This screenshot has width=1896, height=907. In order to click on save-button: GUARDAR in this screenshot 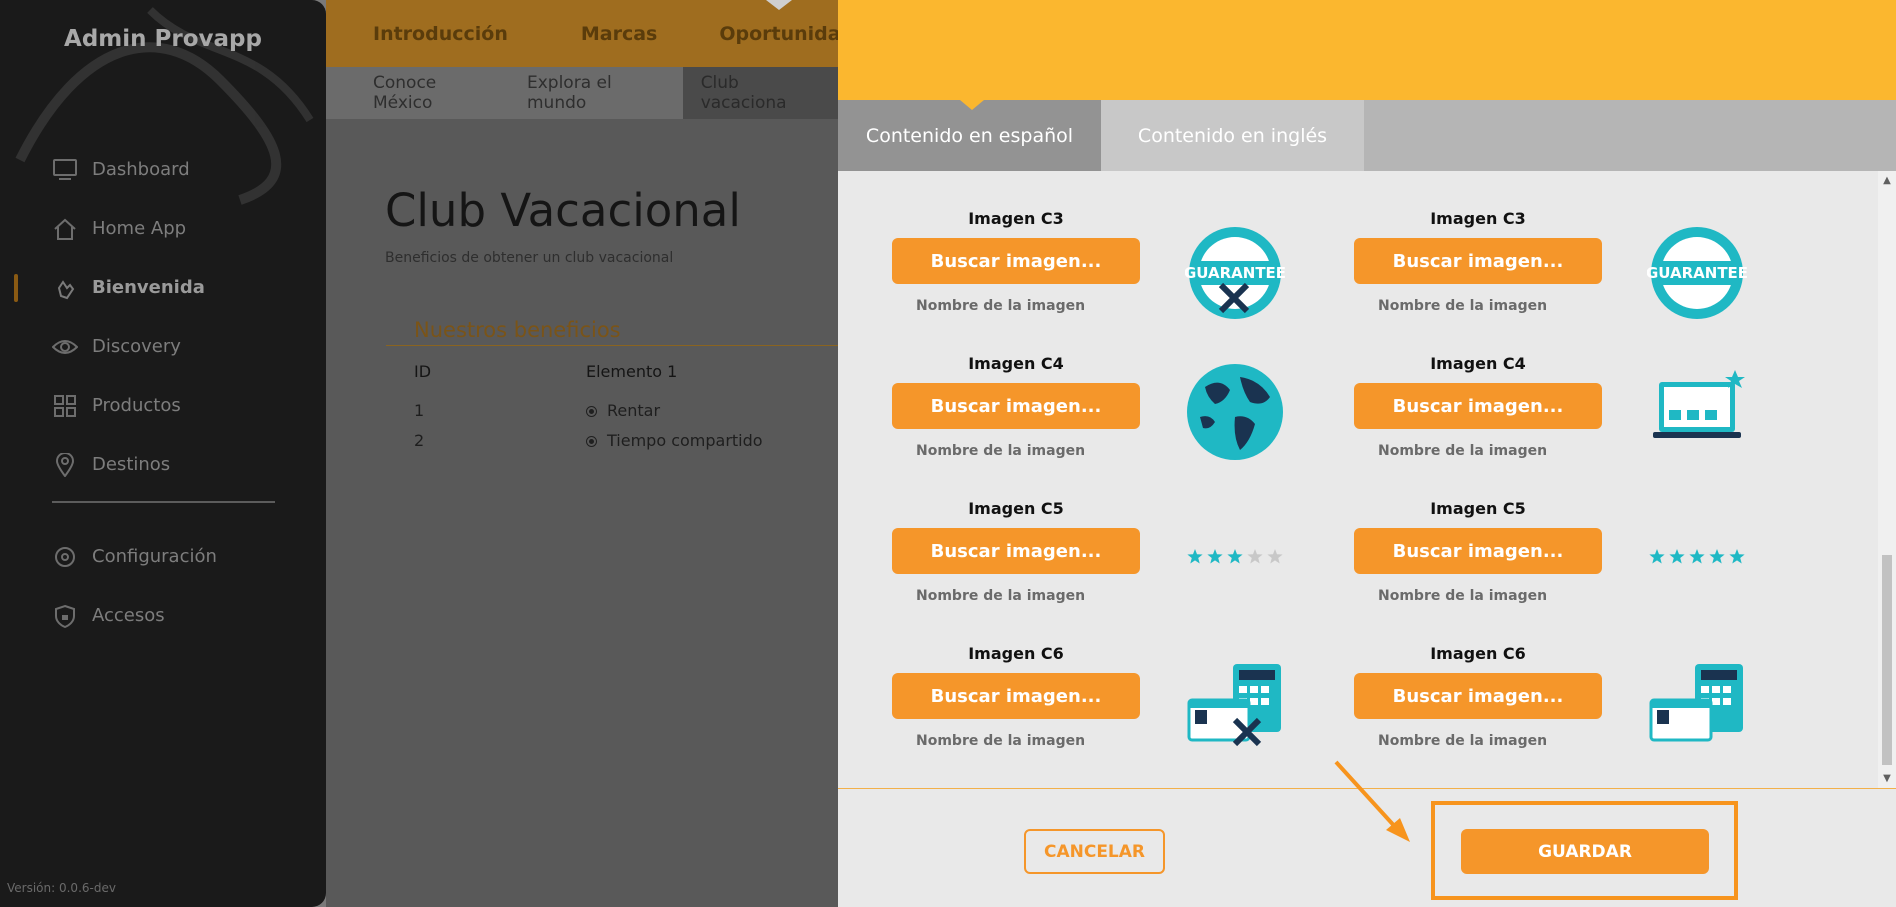, I will do `click(1585, 851)`.